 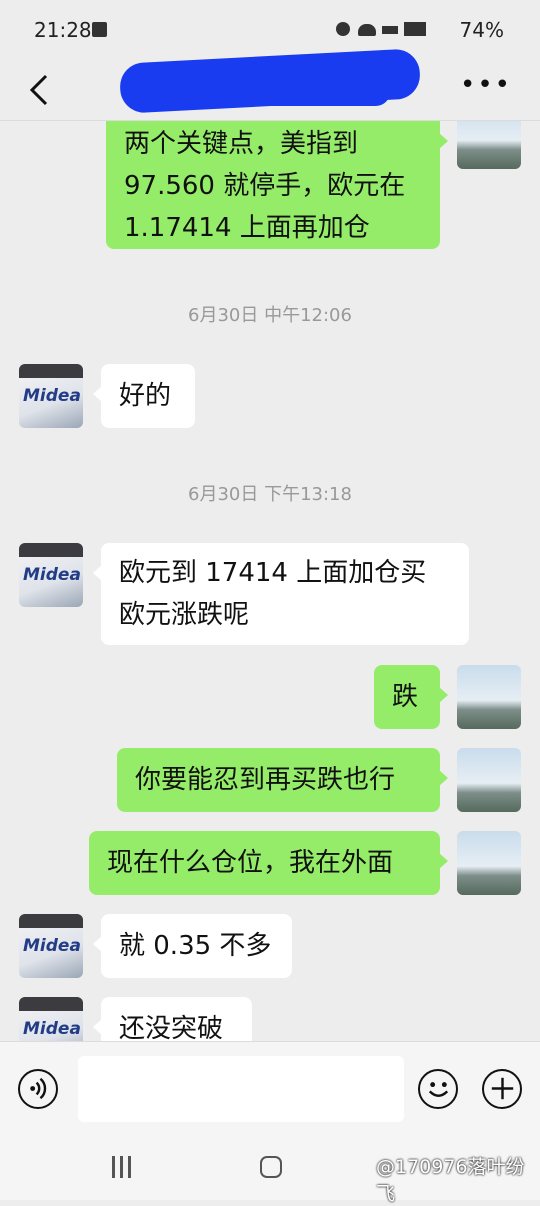 I want to click on ellipsis-icon: •••, so click(x=486, y=85).